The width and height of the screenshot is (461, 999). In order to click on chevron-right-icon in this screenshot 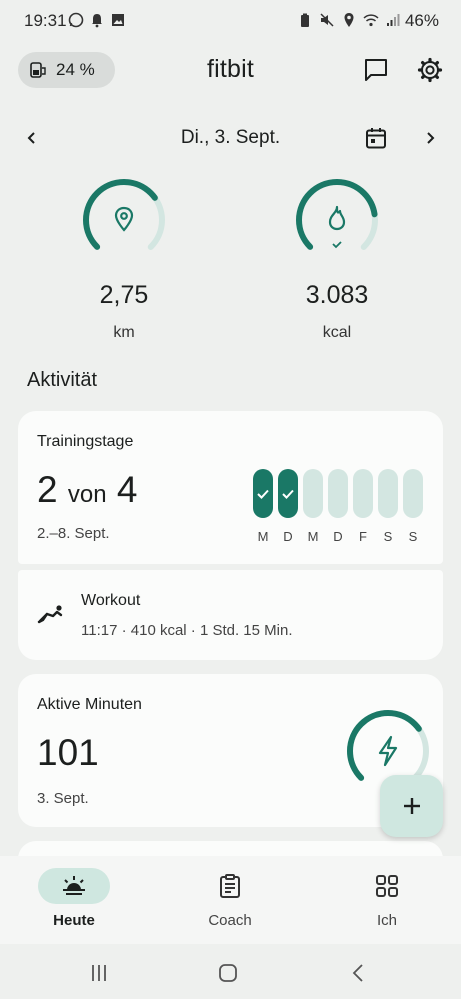, I will do `click(431, 138)`.